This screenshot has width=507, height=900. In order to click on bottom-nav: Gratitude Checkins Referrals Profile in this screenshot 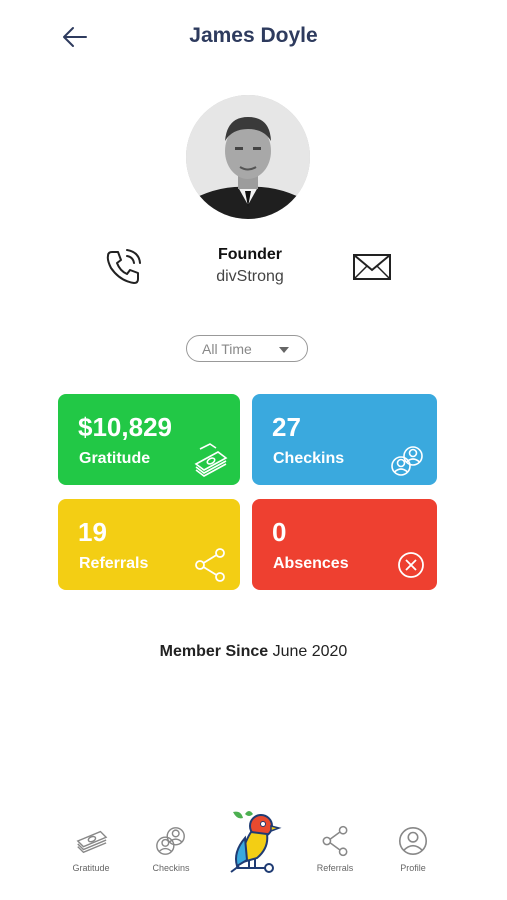, I will do `click(253, 850)`.